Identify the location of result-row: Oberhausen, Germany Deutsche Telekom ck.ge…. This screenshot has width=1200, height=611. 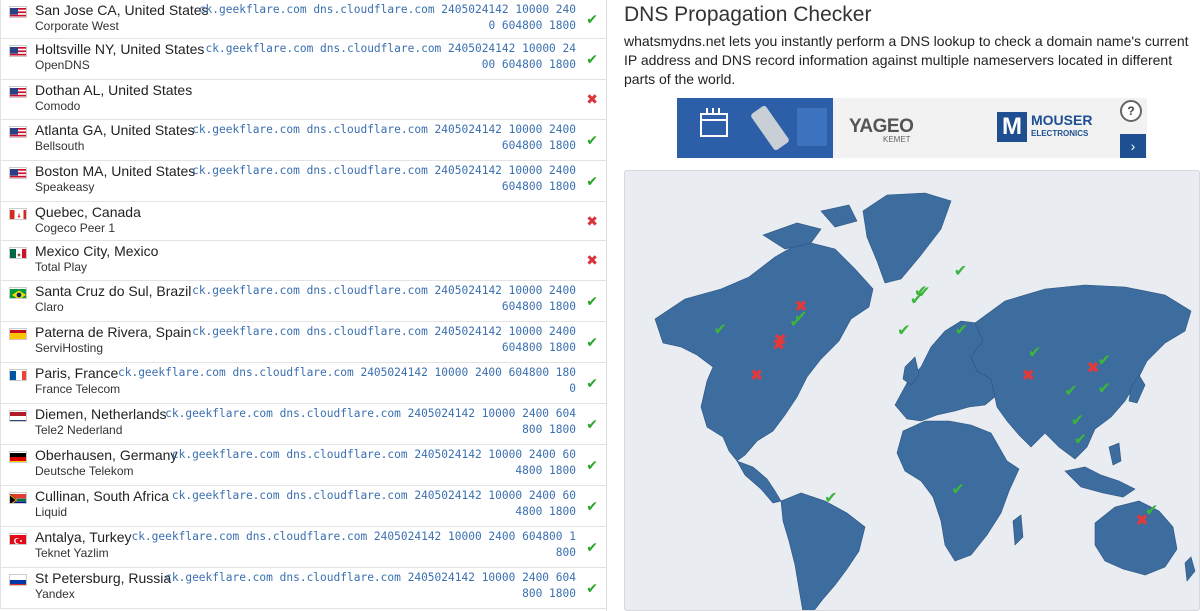
(303, 465).